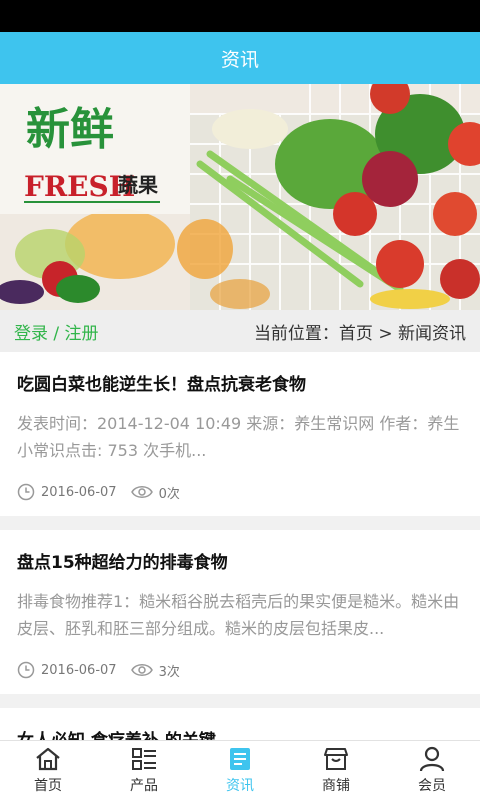  I want to click on article-views: 3次, so click(169, 672).